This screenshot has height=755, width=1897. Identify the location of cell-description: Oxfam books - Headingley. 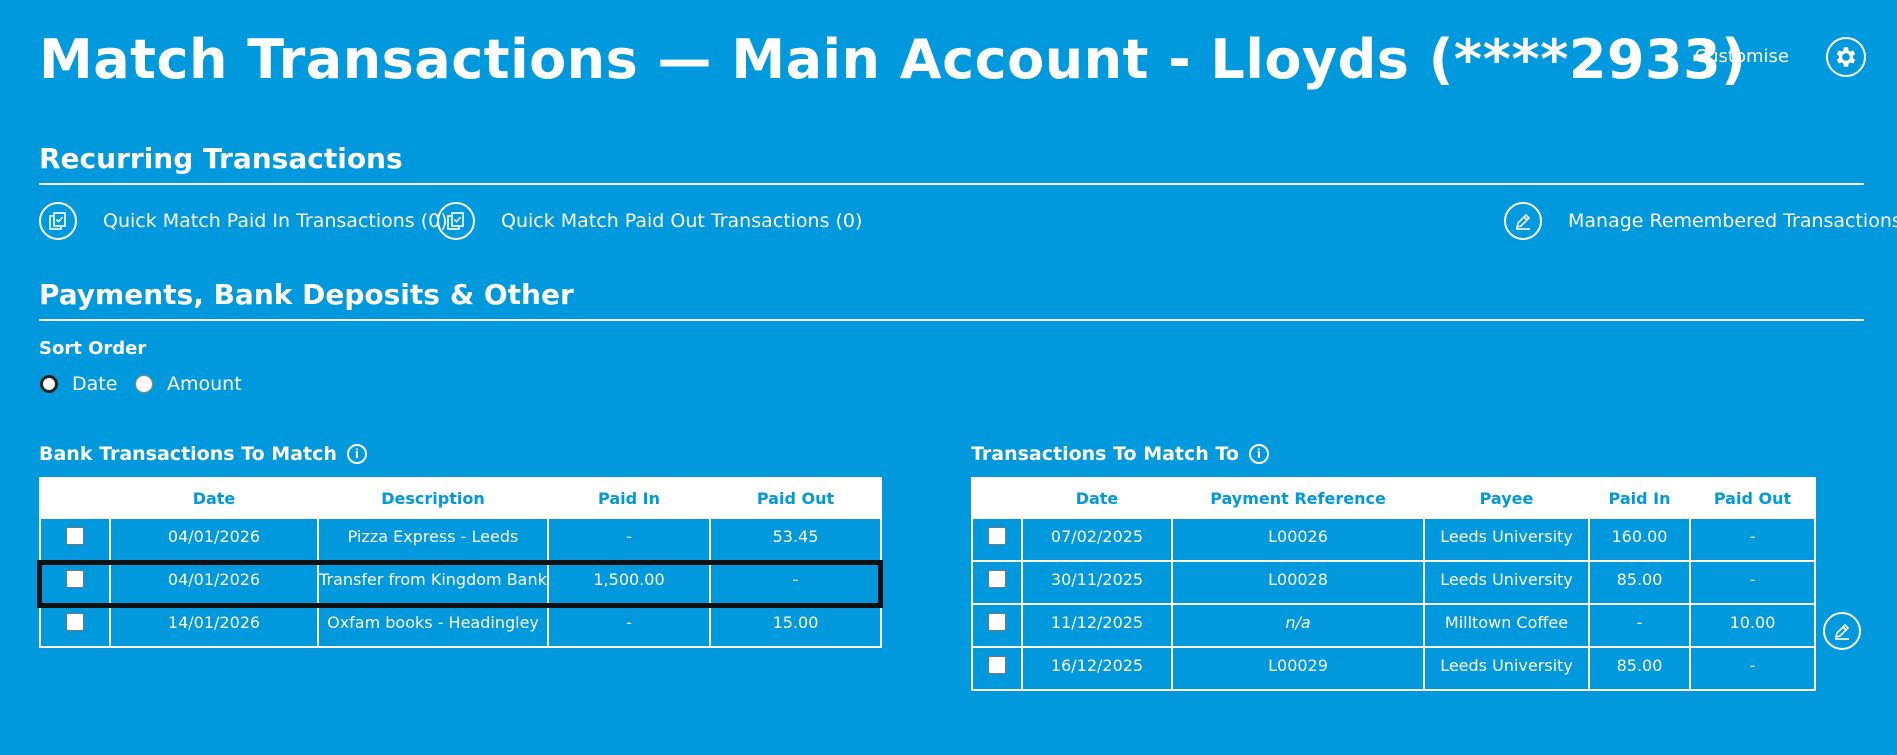
(433, 625).